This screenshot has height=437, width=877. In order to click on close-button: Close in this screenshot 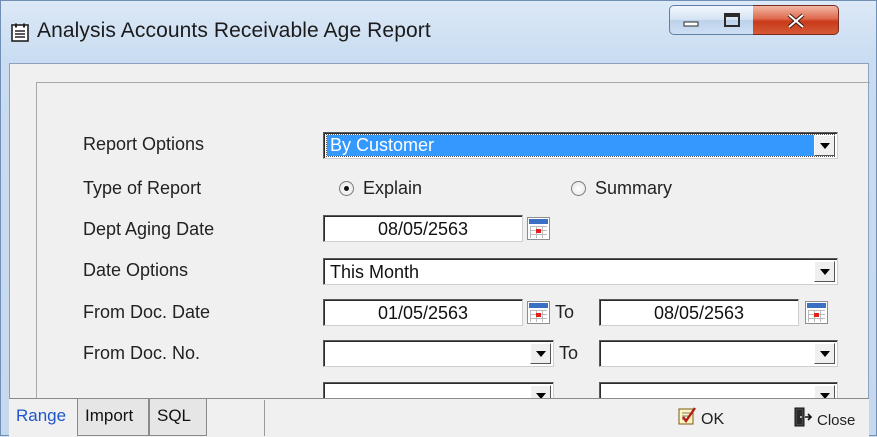, I will do `click(824, 418)`.